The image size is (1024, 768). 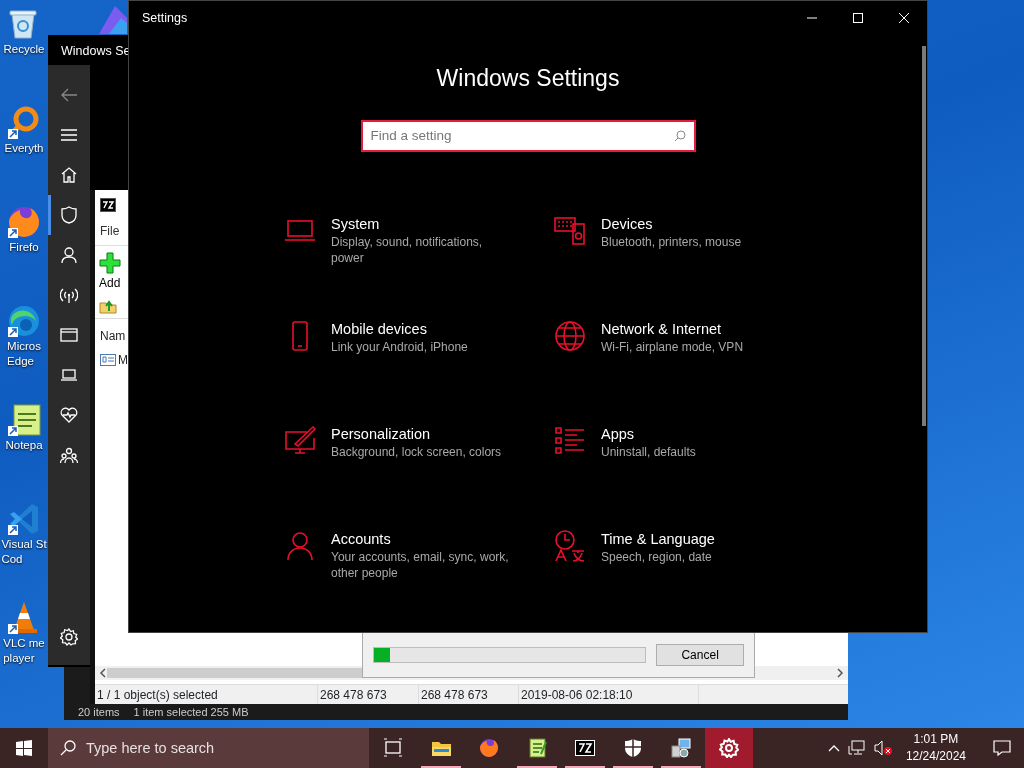 What do you see at coordinates (69, 295) in the screenshot?
I see `wireless-icon` at bounding box center [69, 295].